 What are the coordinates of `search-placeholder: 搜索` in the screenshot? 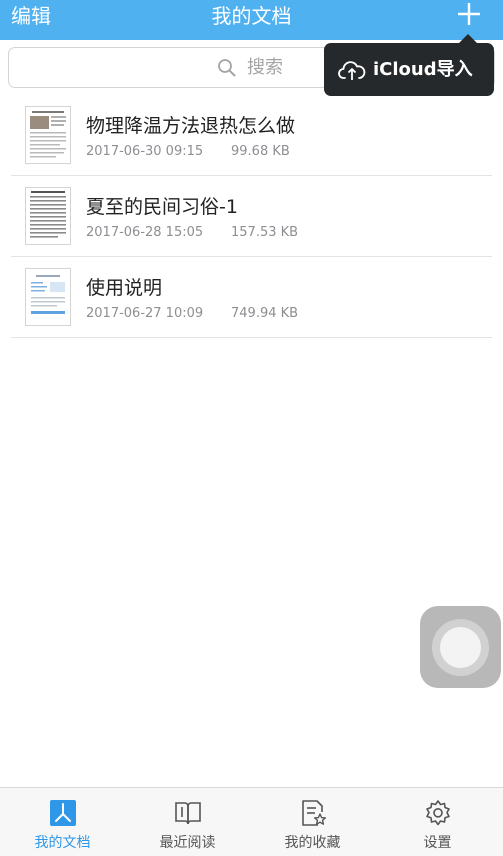 It's located at (265, 67).